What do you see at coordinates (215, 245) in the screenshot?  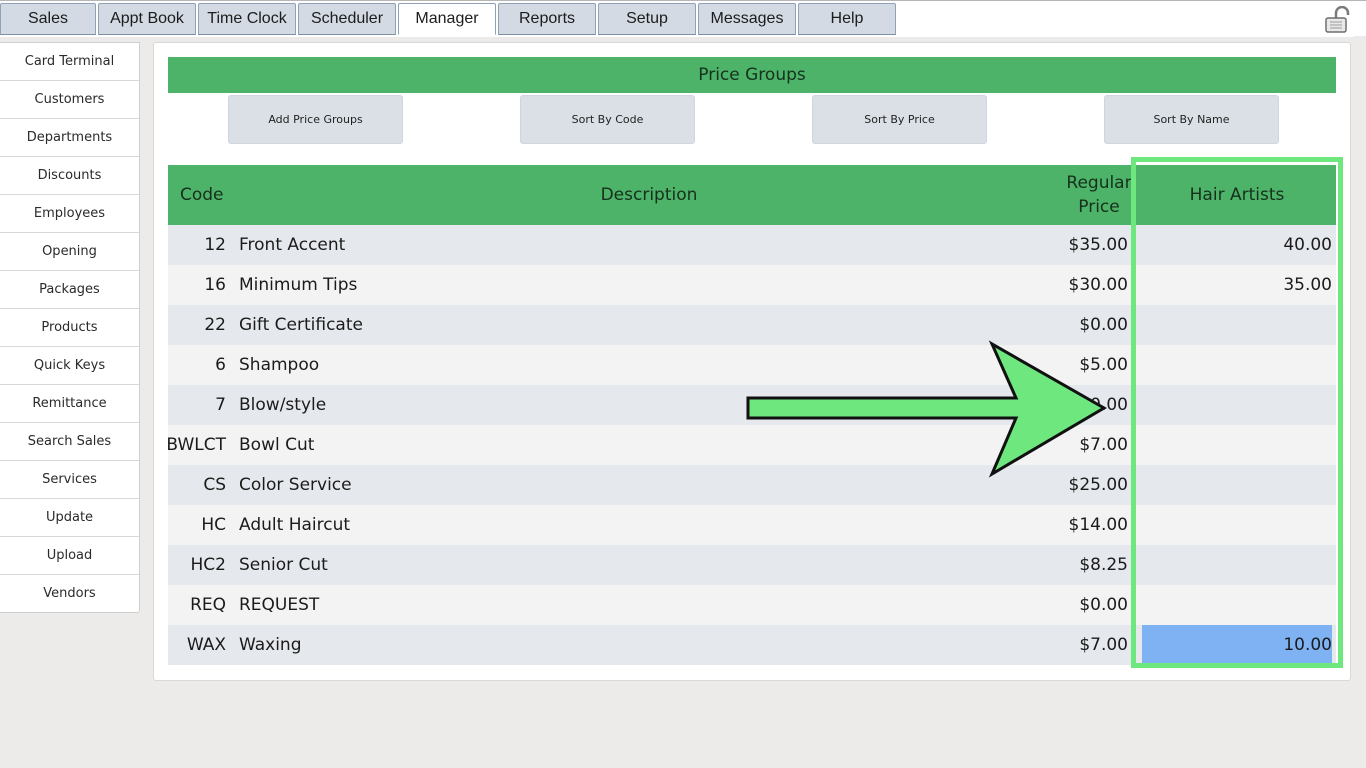 I see `cell-code: 12` at bounding box center [215, 245].